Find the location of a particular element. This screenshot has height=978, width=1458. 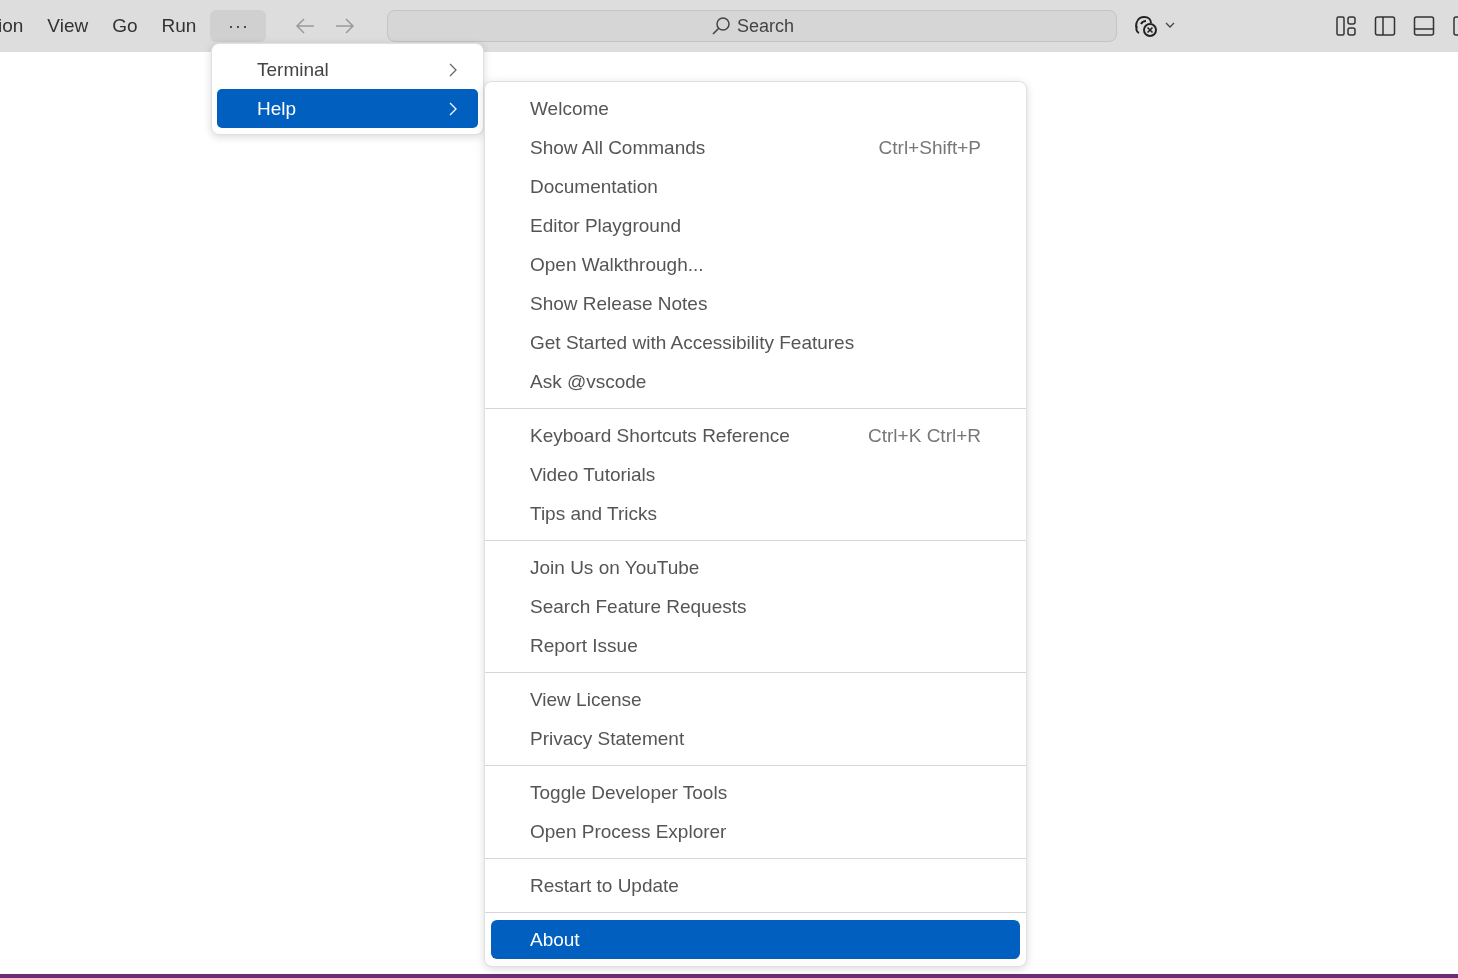

menu-item: Run is located at coordinates (179, 26).